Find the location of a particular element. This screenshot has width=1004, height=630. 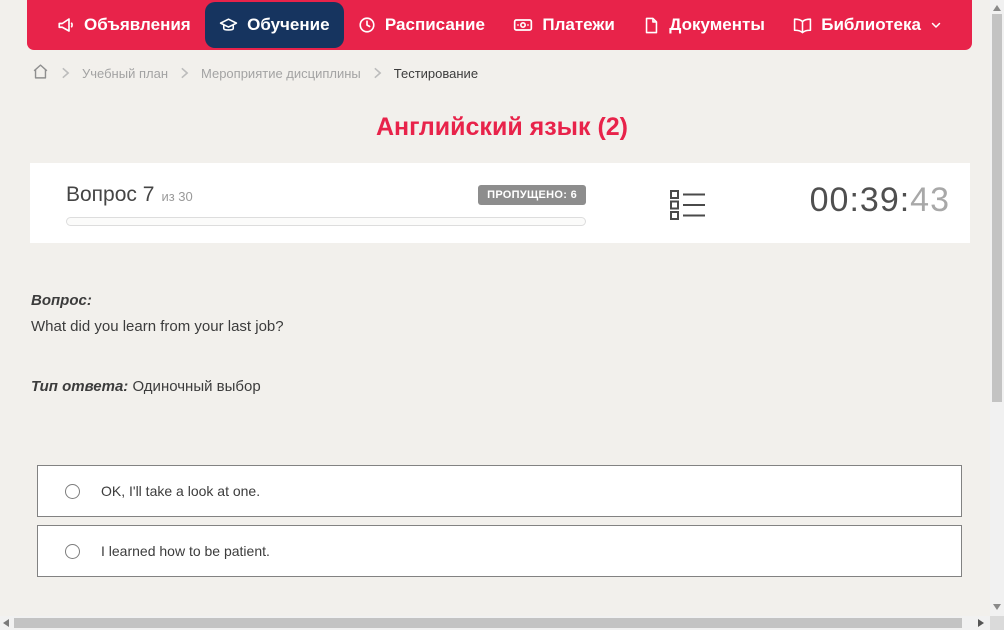

question-header-panel: Вопрос 7 из 30 ПРОПУЩЕНО: 6 00:39:43 is located at coordinates (500, 203).